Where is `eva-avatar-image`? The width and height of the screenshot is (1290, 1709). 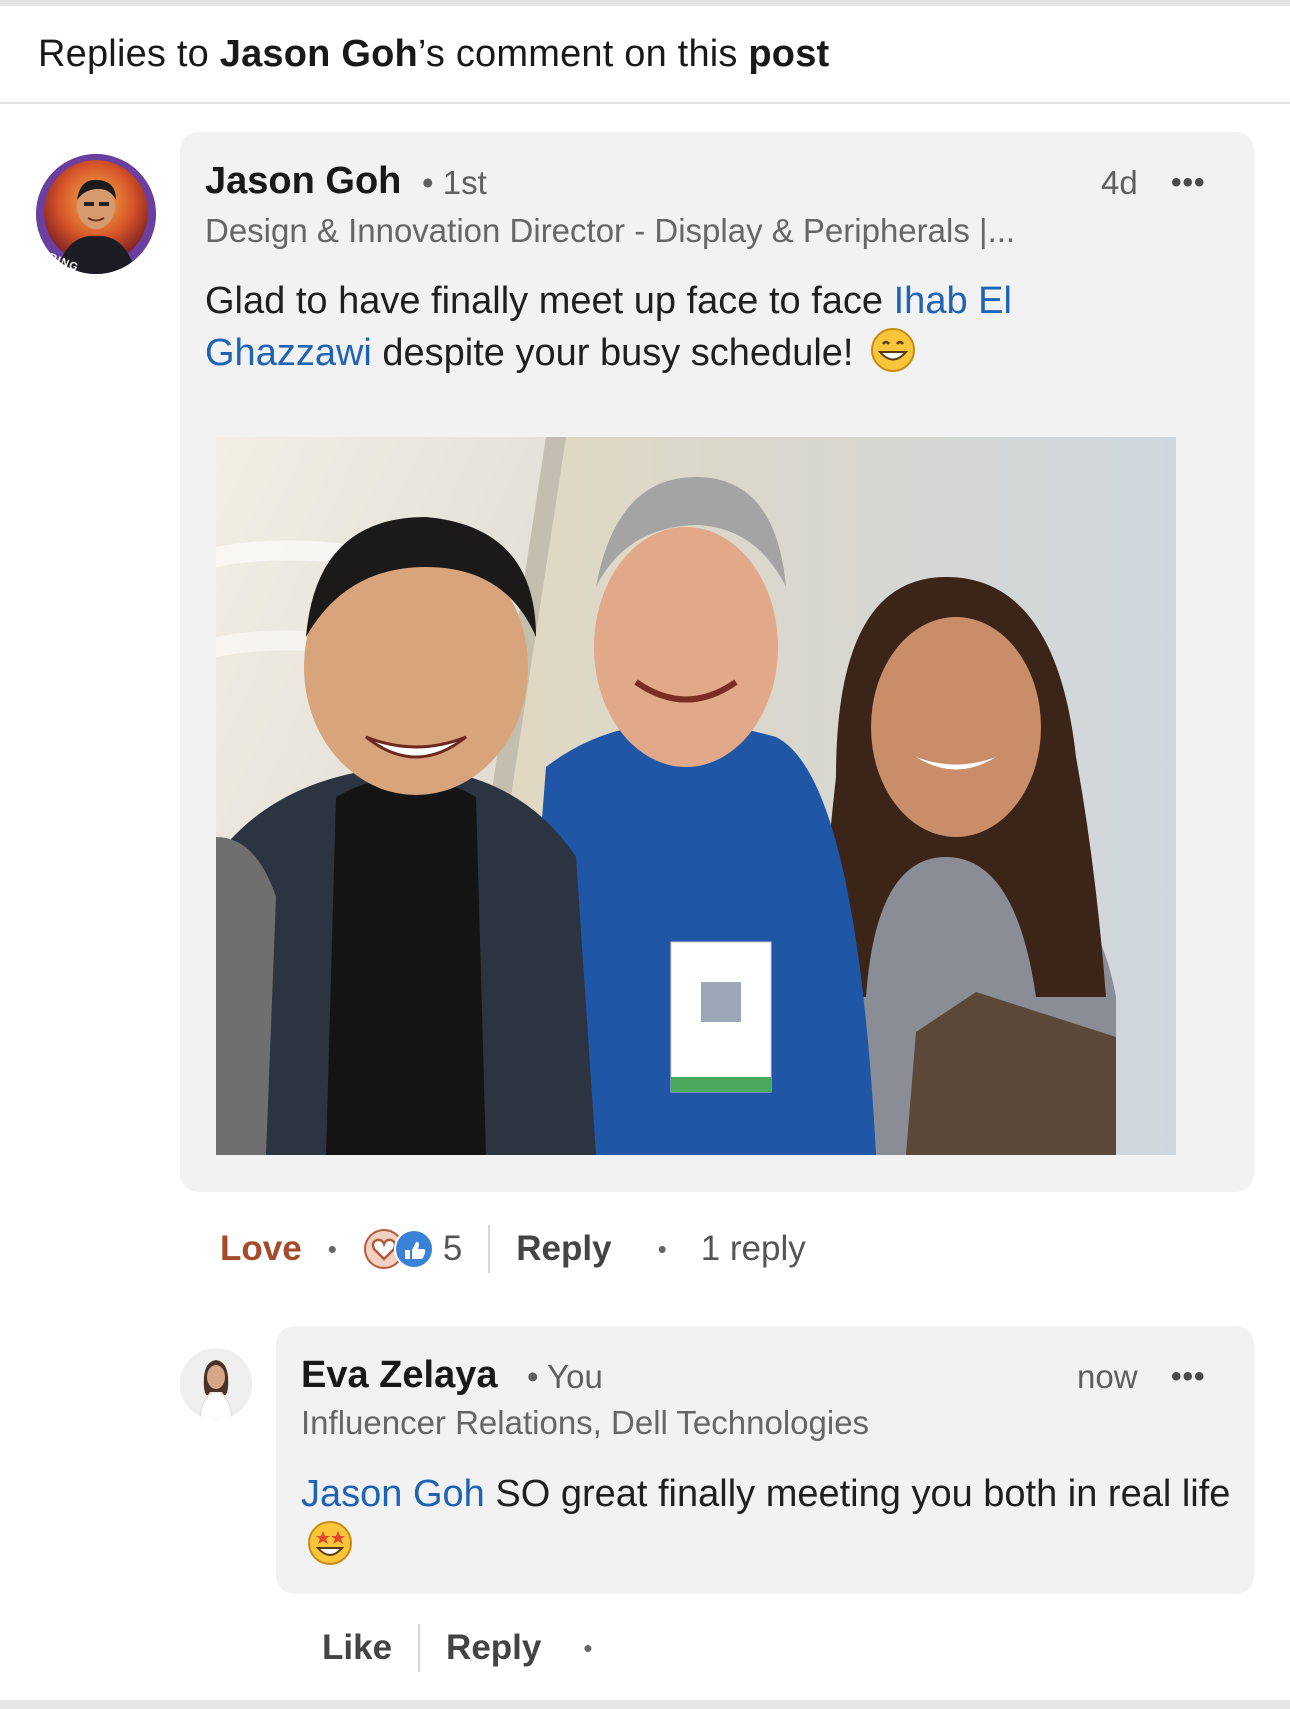
eva-avatar-image is located at coordinates (216, 1384).